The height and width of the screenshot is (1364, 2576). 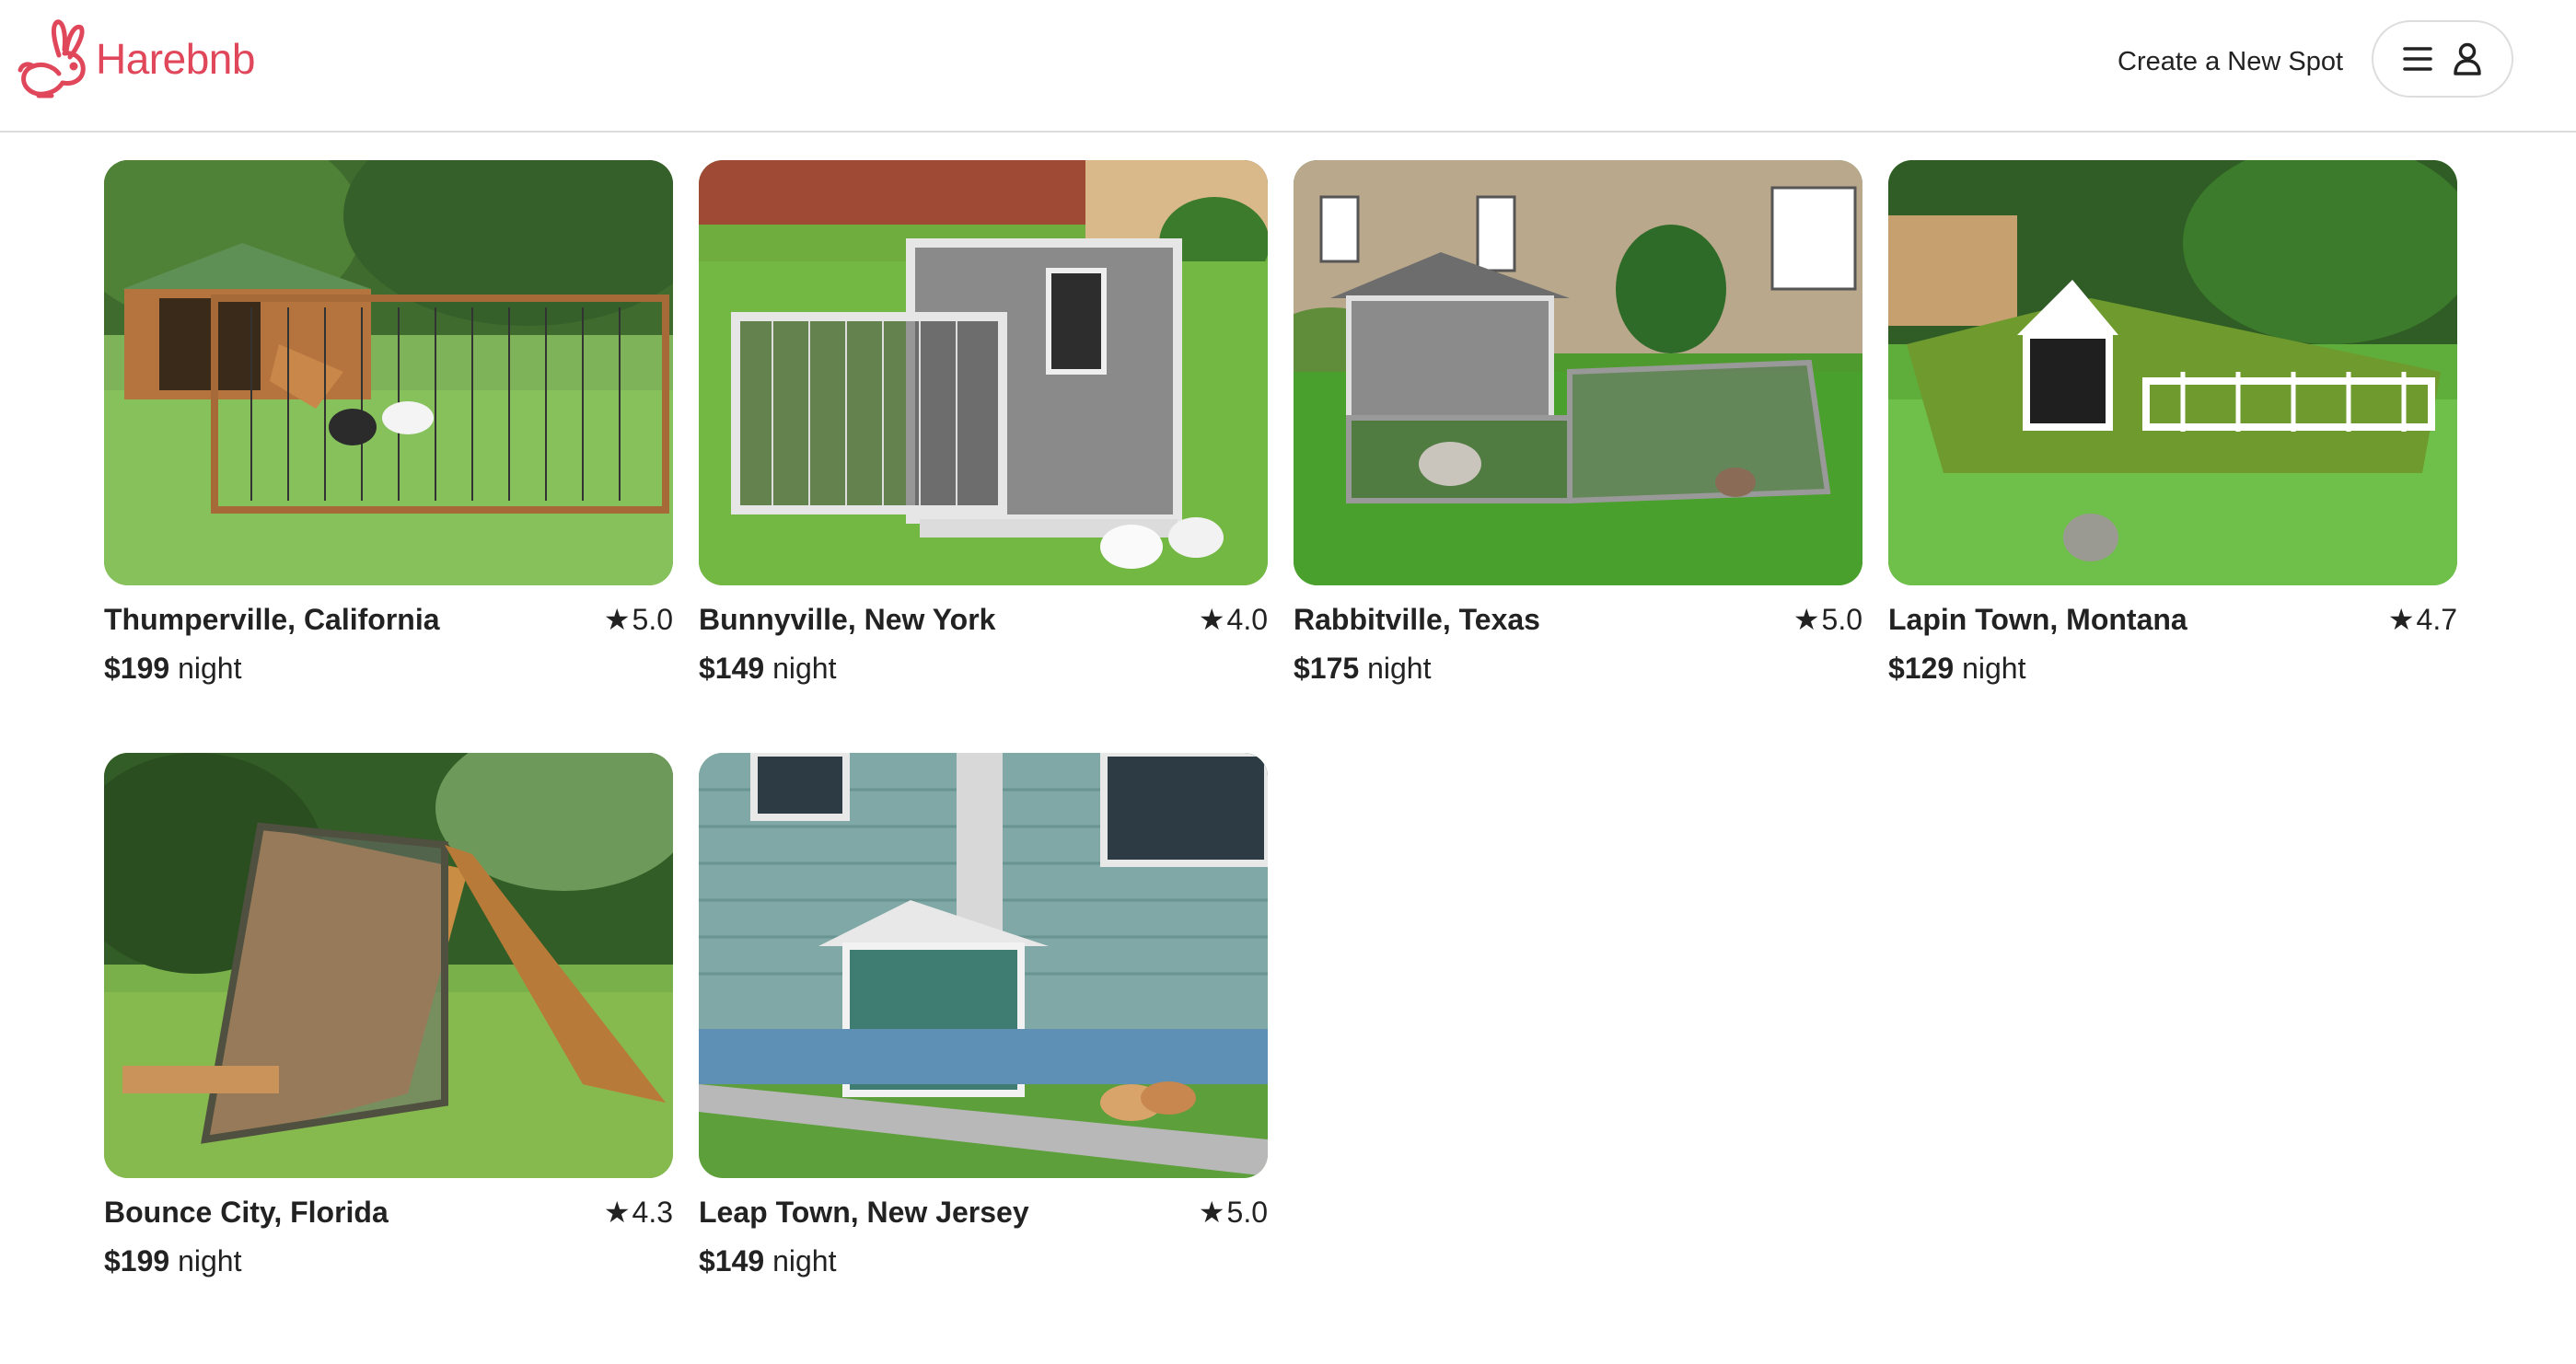 I want to click on spot-card-bounce-city: Bounce City, Florida ★ 4.3 $199 night, so click(x=388, y=1021).